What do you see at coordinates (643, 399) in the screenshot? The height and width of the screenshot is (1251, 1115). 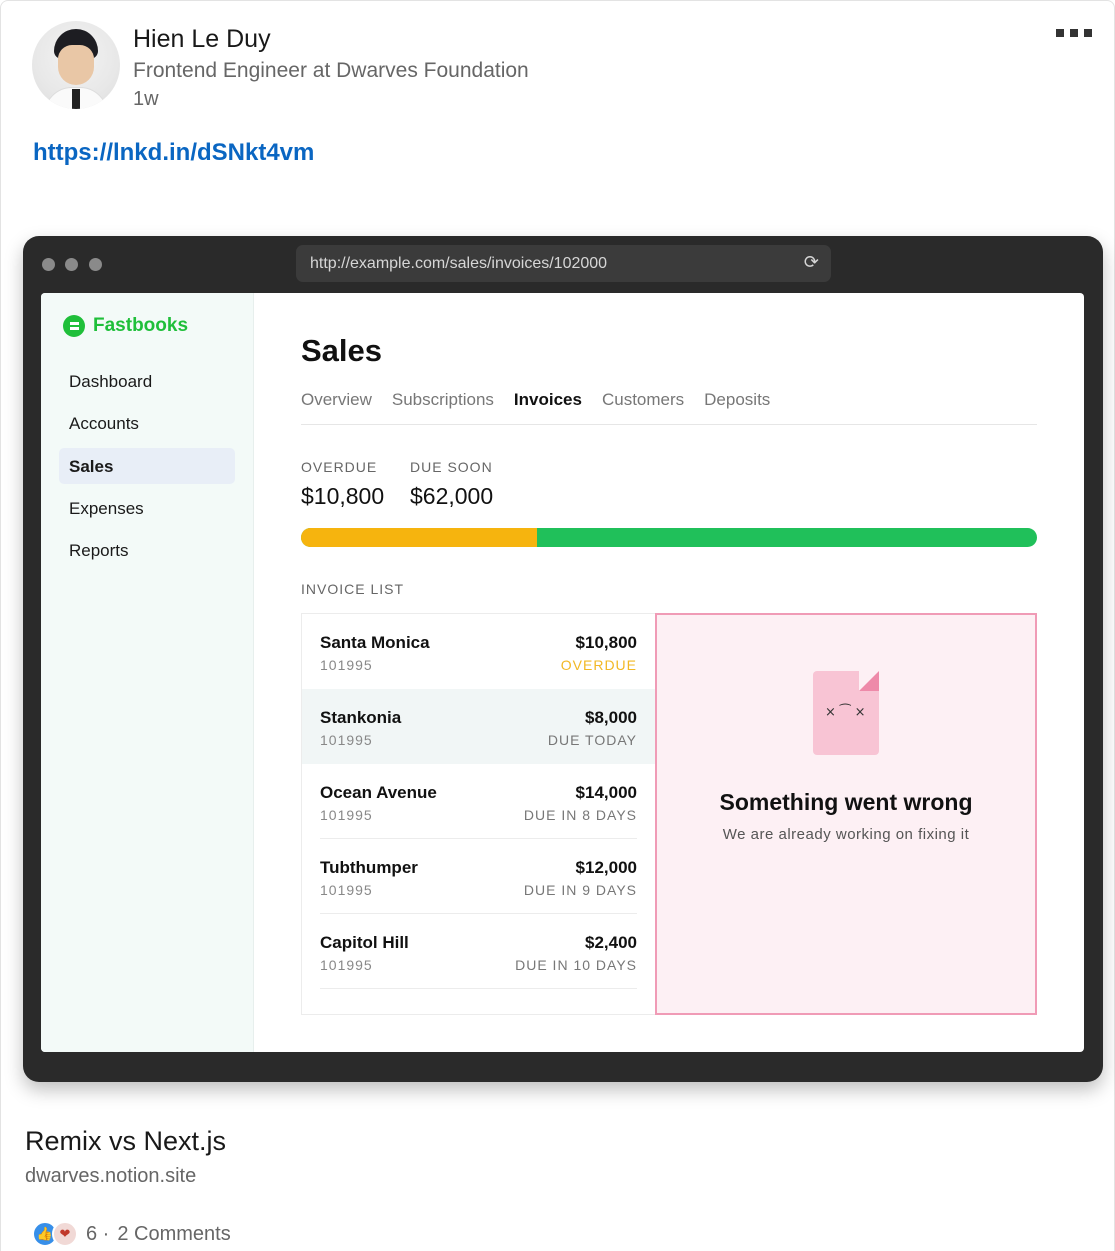 I see `tab-customers: Customers` at bounding box center [643, 399].